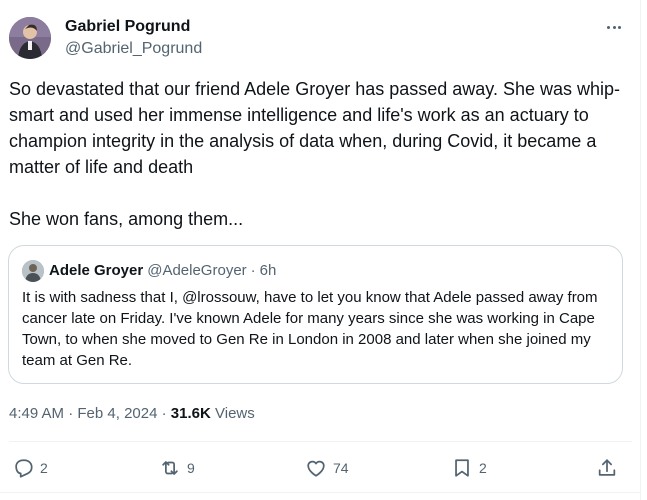 This screenshot has height=500, width=647. Describe the element at coordinates (36, 413) in the screenshot. I see `tweet-time: 4:49 AM` at that location.